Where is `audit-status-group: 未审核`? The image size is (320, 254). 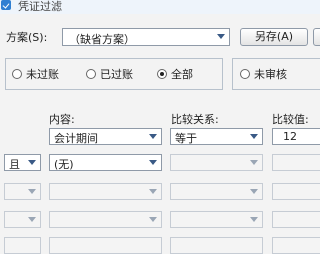
audit-status-group: 未审核 is located at coordinates (276, 74).